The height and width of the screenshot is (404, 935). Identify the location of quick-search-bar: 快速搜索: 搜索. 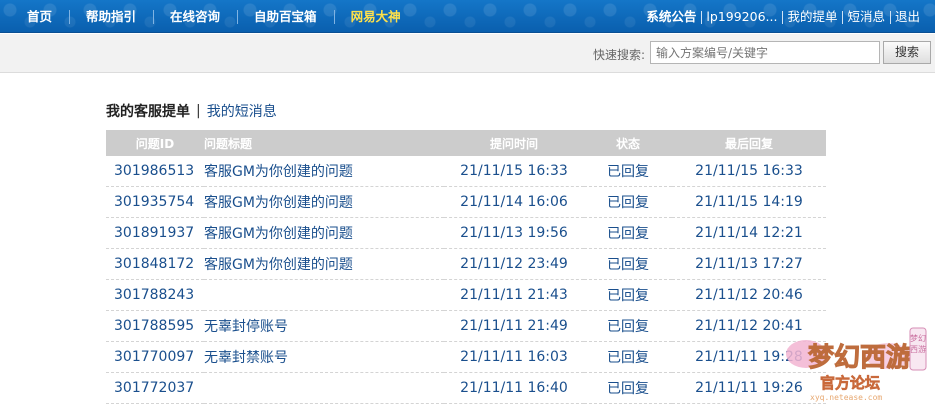
(467, 53).